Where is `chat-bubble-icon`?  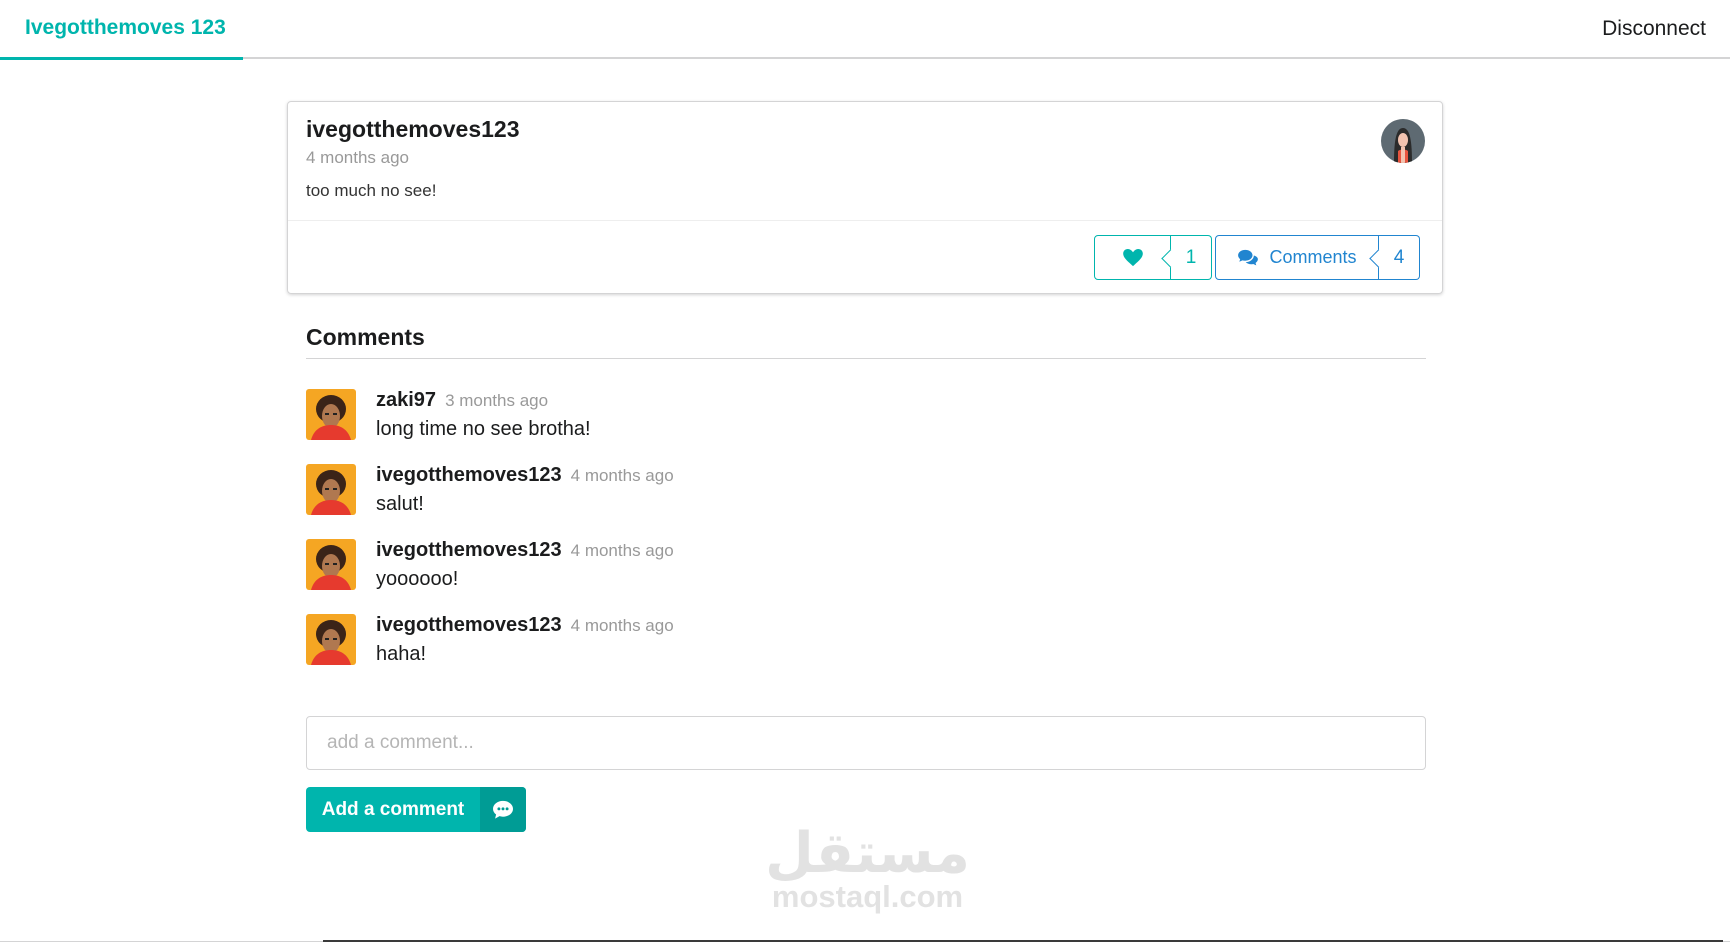 chat-bubble-icon is located at coordinates (503, 809).